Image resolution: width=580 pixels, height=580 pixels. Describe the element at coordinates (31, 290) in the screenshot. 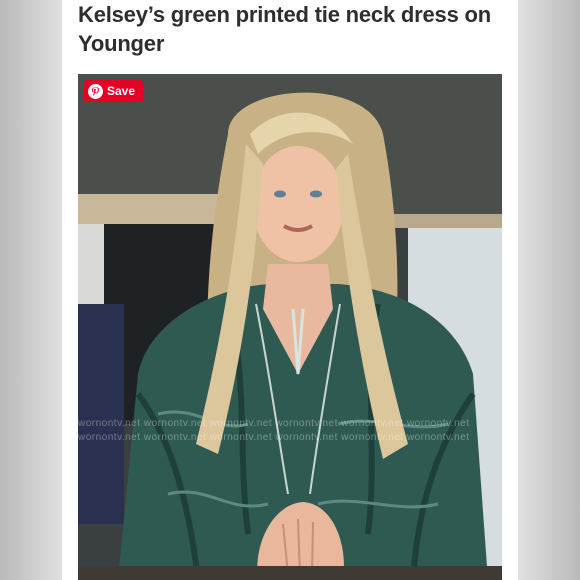

I see `left-blurred-margin` at that location.